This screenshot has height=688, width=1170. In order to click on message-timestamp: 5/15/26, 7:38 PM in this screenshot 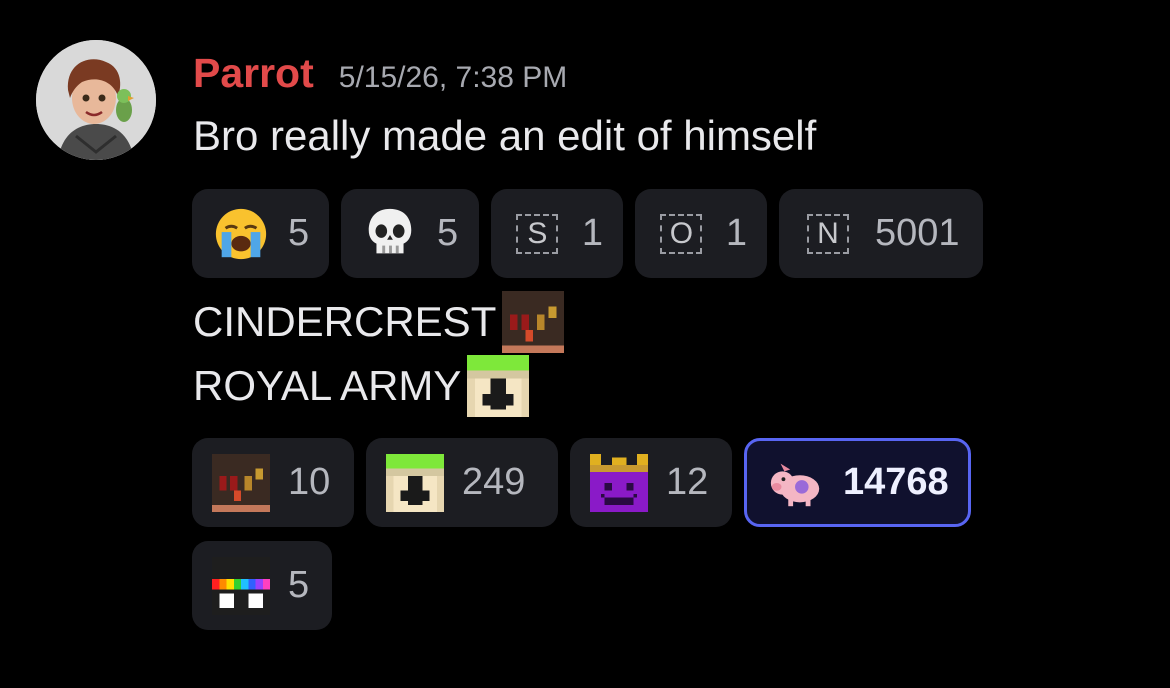, I will do `click(453, 77)`.